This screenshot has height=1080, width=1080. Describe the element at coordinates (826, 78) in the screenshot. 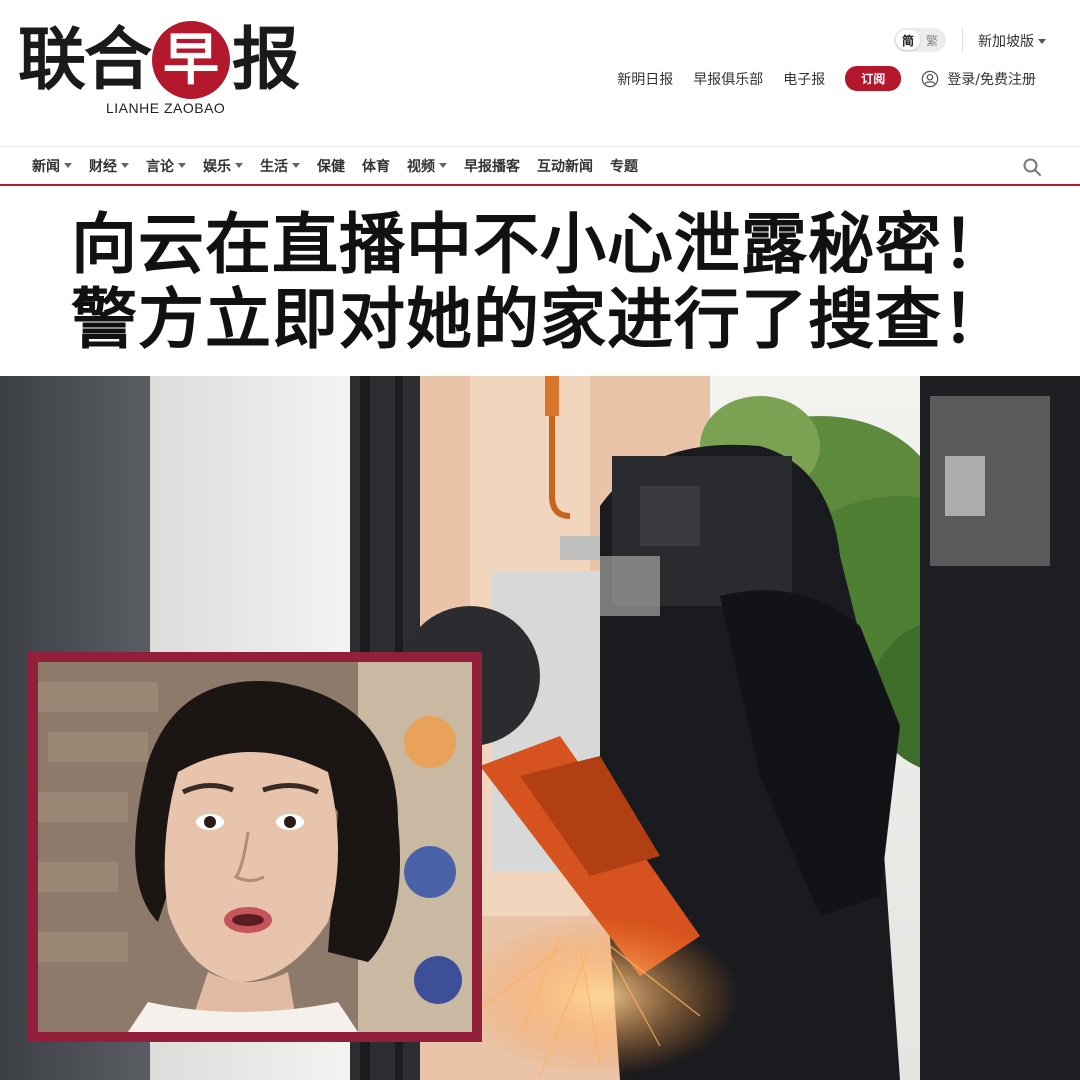

I see `top-links: 新明日报 早报俱乐部 电子报 订阅 登录/免费注册` at that location.